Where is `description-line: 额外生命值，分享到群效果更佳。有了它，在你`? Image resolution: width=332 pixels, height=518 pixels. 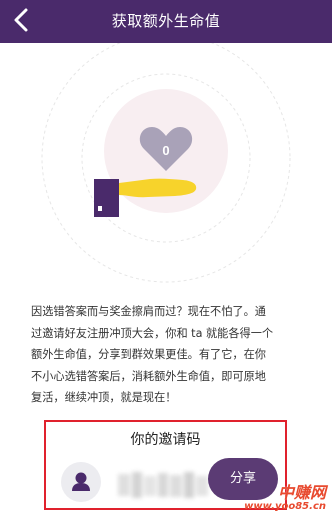
description-line: 额外生命值，分享到群效果更佳。有了它，在你 is located at coordinates (148, 354).